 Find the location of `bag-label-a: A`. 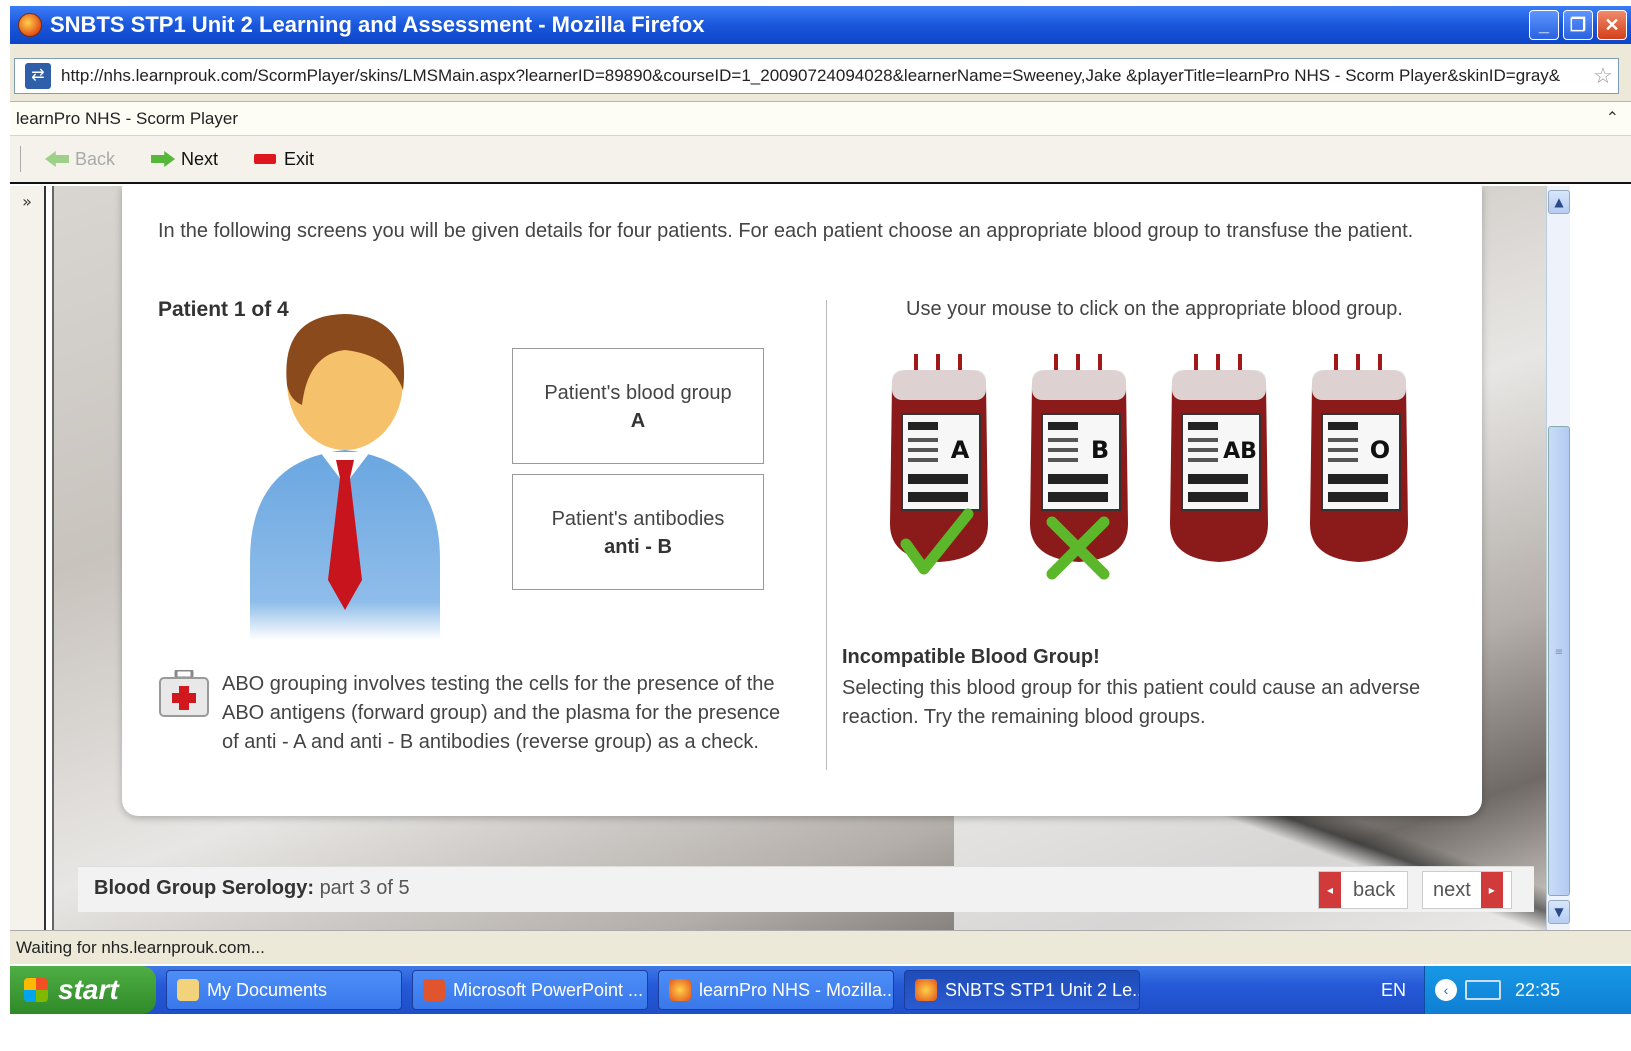

bag-label-a: A is located at coordinates (960, 450).